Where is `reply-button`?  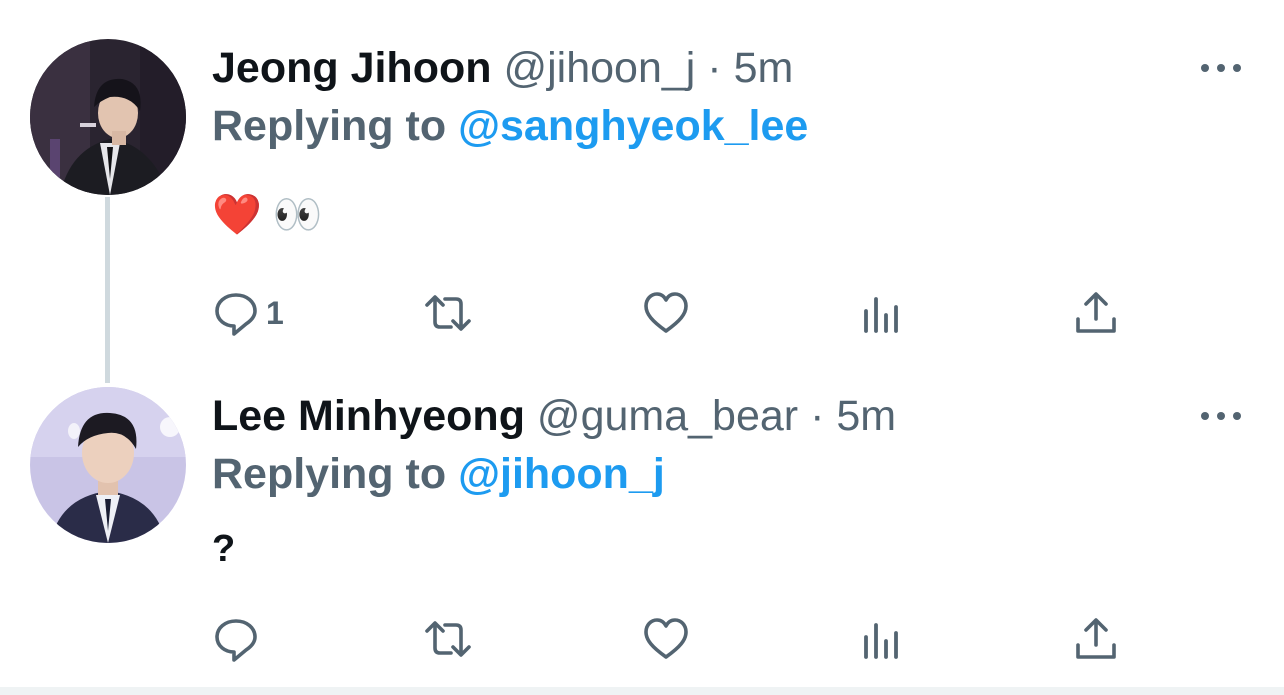 reply-button is located at coordinates (239, 639).